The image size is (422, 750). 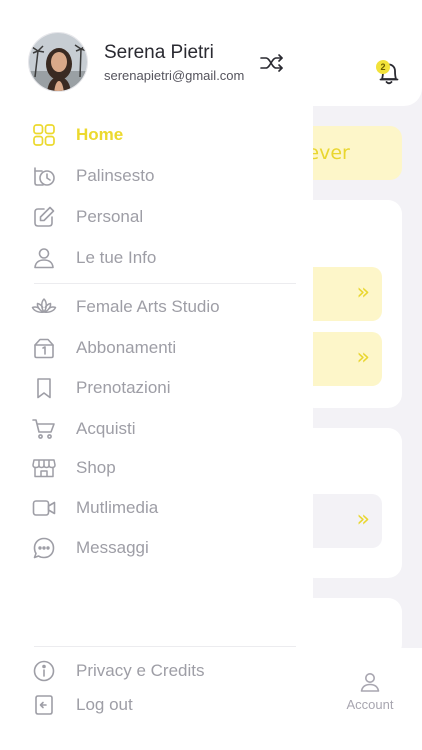 I want to click on menu-item-label: Prenotazioni, so click(x=123, y=387).